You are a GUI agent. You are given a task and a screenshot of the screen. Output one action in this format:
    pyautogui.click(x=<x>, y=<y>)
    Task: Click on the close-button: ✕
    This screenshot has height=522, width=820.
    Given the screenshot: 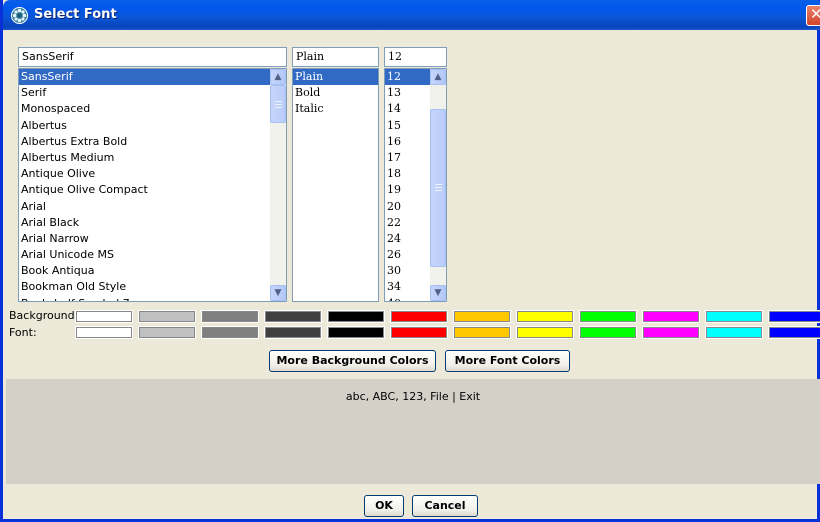 What is the action you would take?
    pyautogui.click(x=813, y=15)
    